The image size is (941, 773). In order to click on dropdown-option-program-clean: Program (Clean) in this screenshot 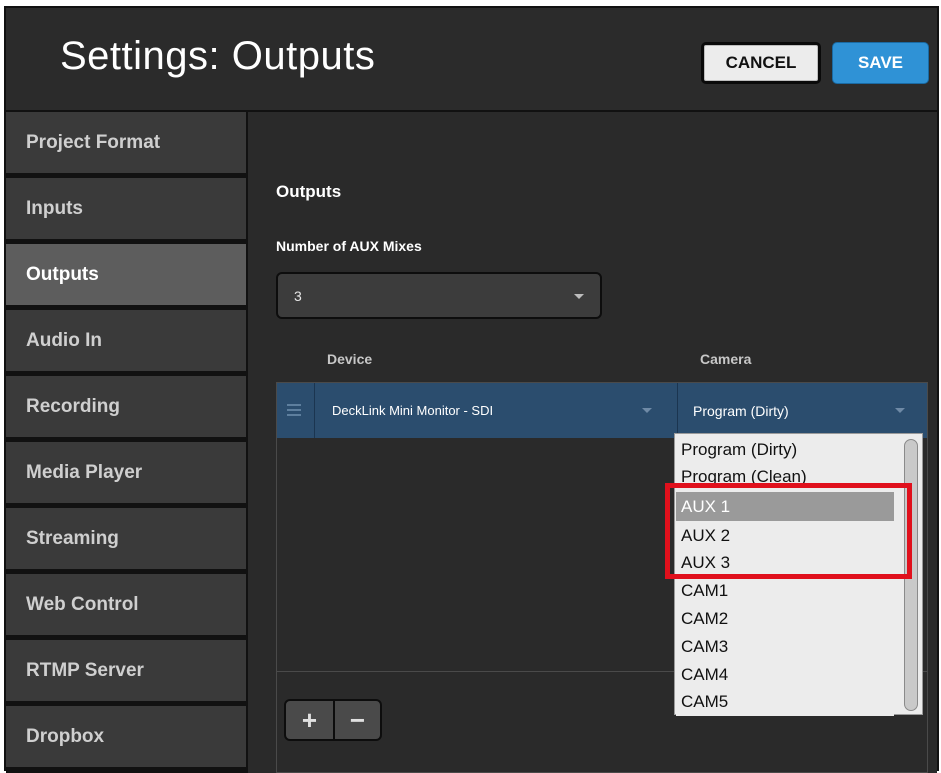, I will do `click(785, 476)`.